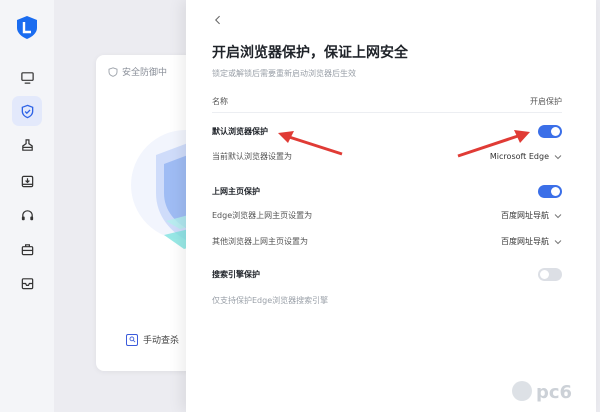  What do you see at coordinates (525, 215) in the screenshot?
I see `edge-homepage-value: 百度网址导航` at bounding box center [525, 215].